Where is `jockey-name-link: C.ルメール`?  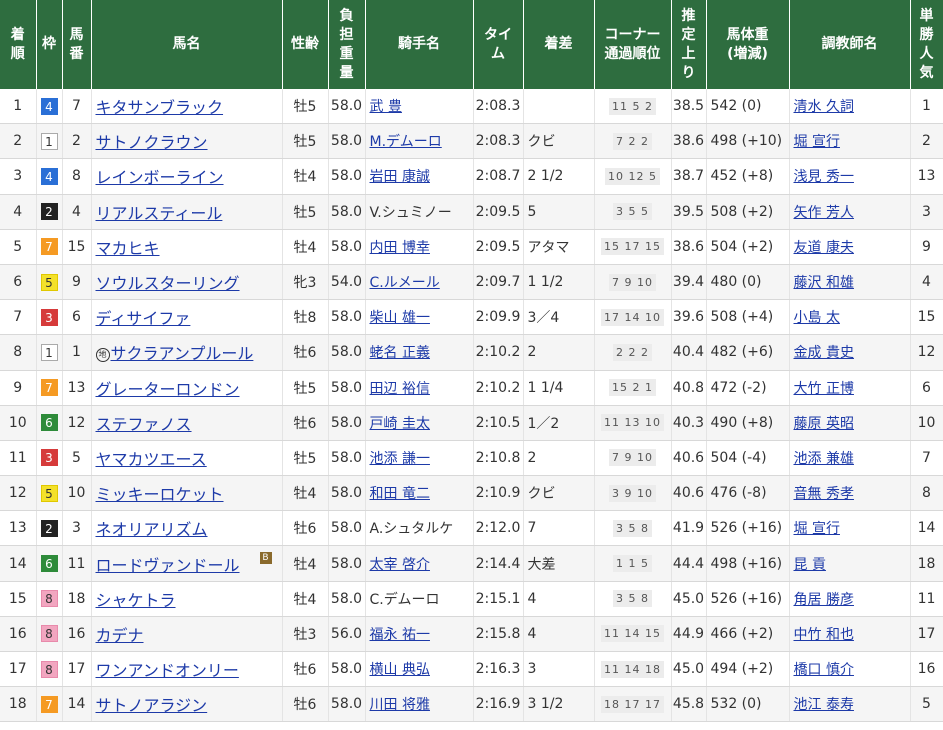 jockey-name-link: C.ルメール is located at coordinates (405, 283).